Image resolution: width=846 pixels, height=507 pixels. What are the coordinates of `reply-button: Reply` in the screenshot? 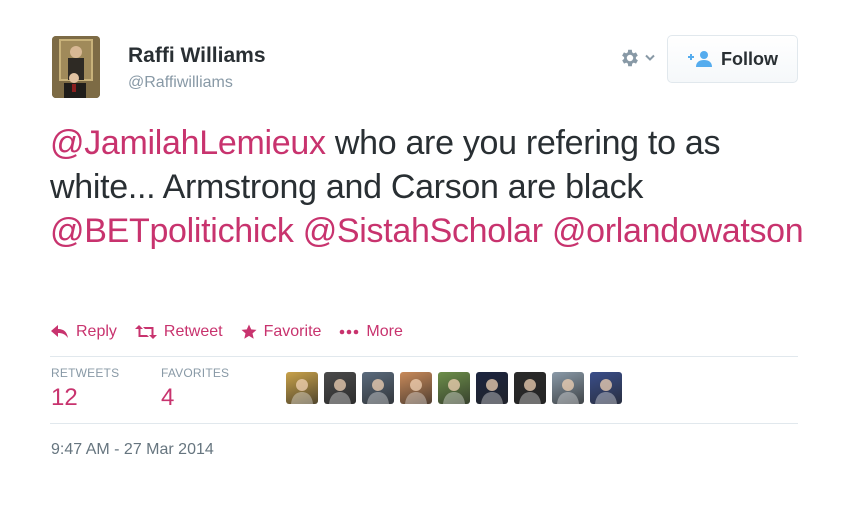 It's located at (84, 332).